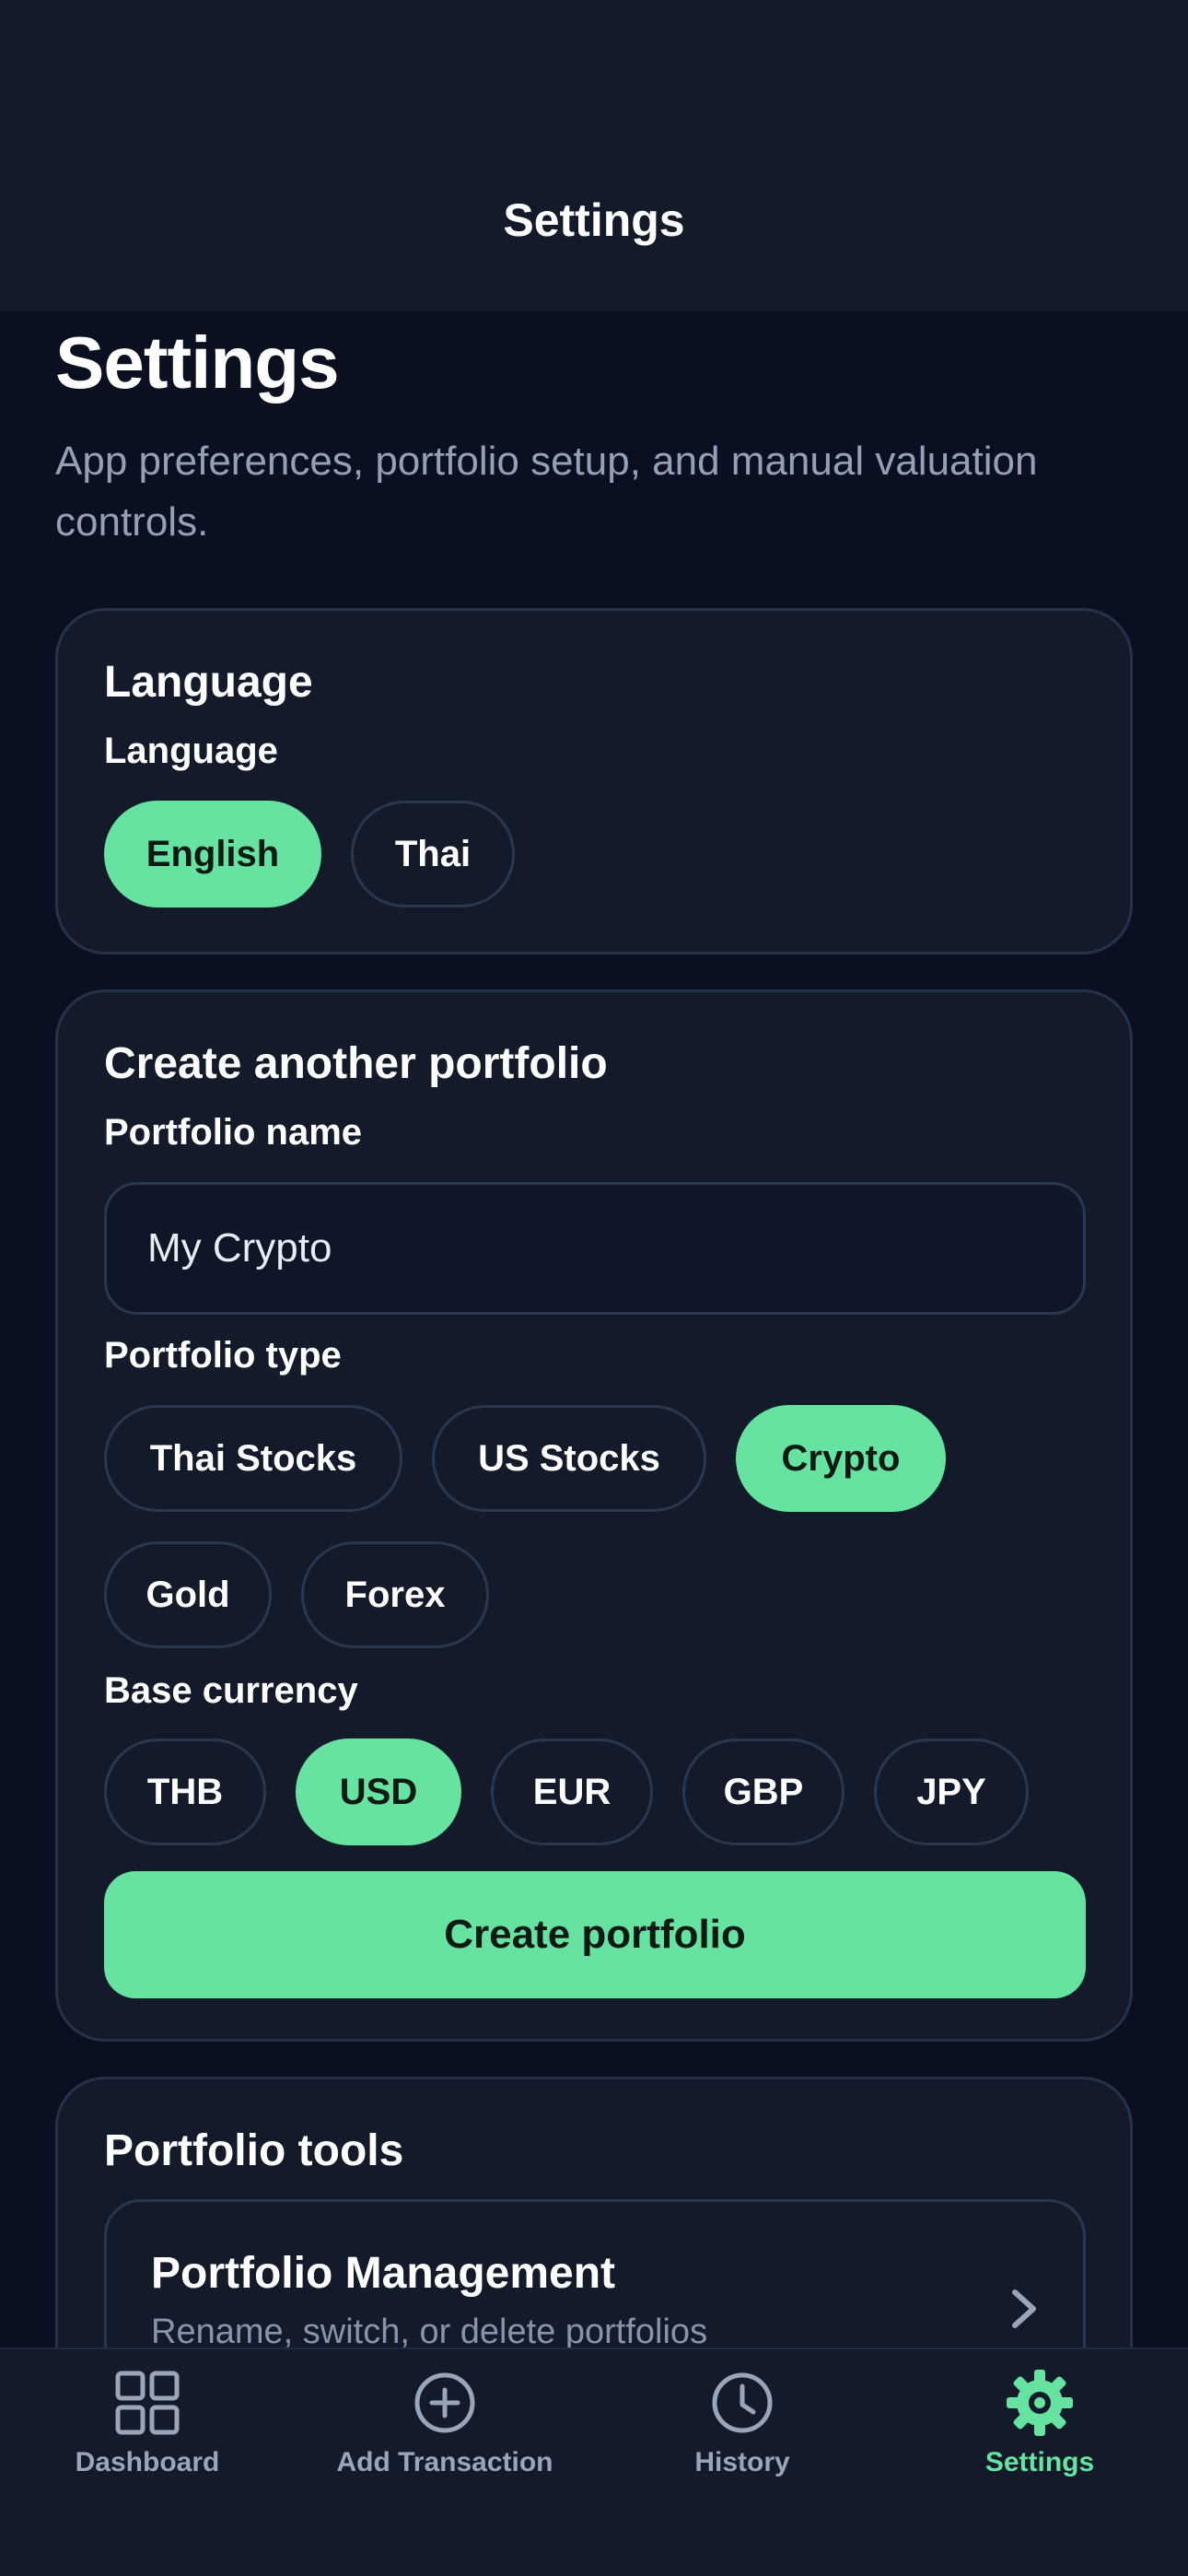 The width and height of the screenshot is (1188, 2576). I want to click on plus-circle-icon, so click(444, 2402).